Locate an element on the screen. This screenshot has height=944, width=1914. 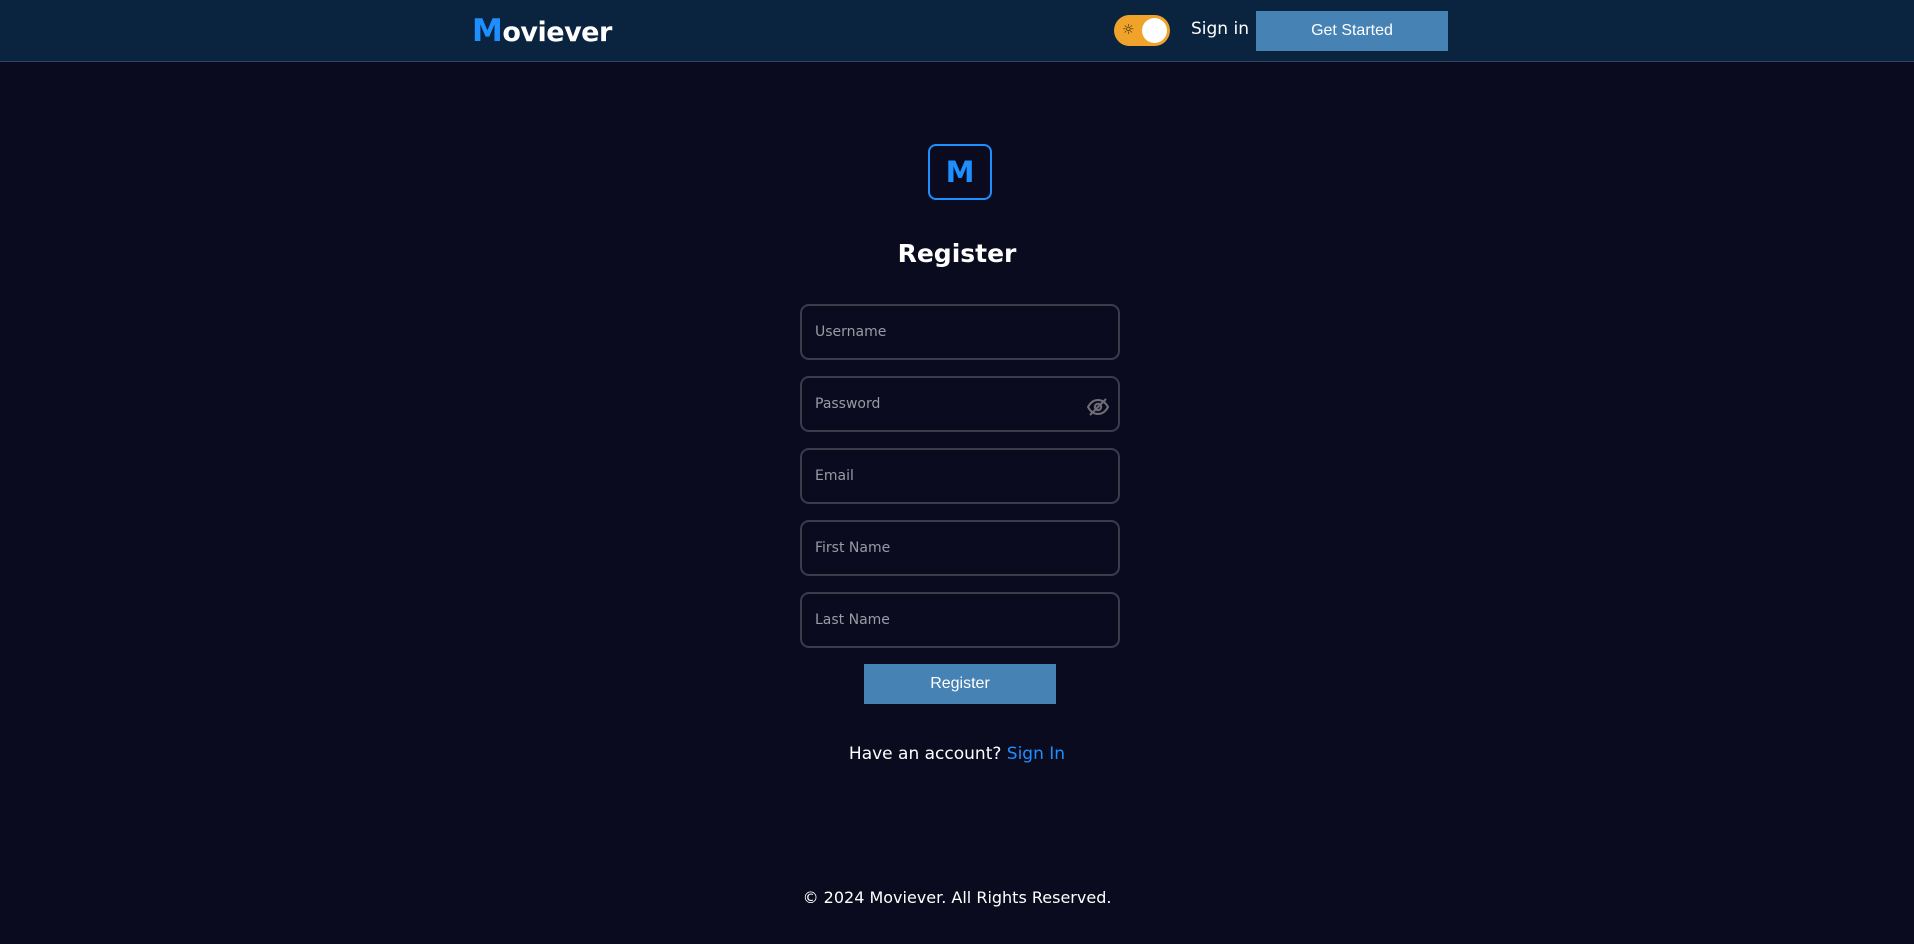
account-prompt-text: Have an account? is located at coordinates (925, 754).